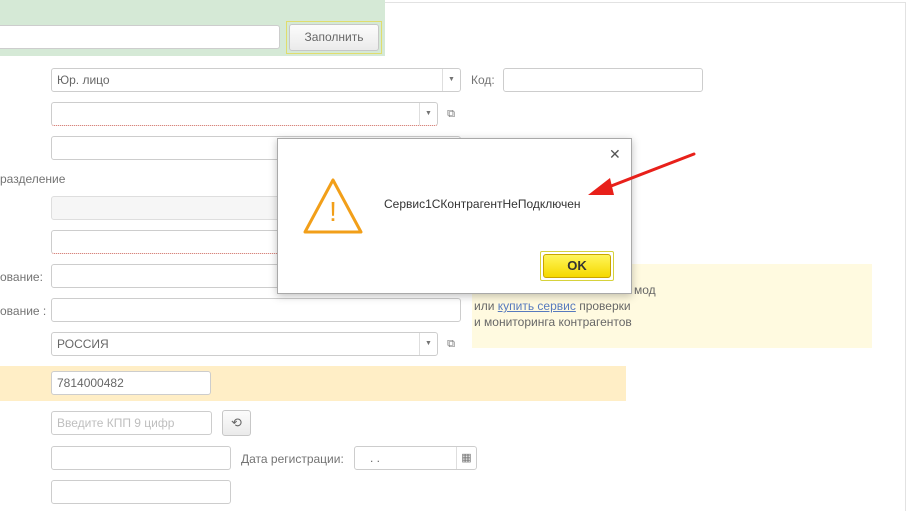  I want to click on dialog-message: Сервис1СКонтрагентНеПодключен, so click(482, 204).